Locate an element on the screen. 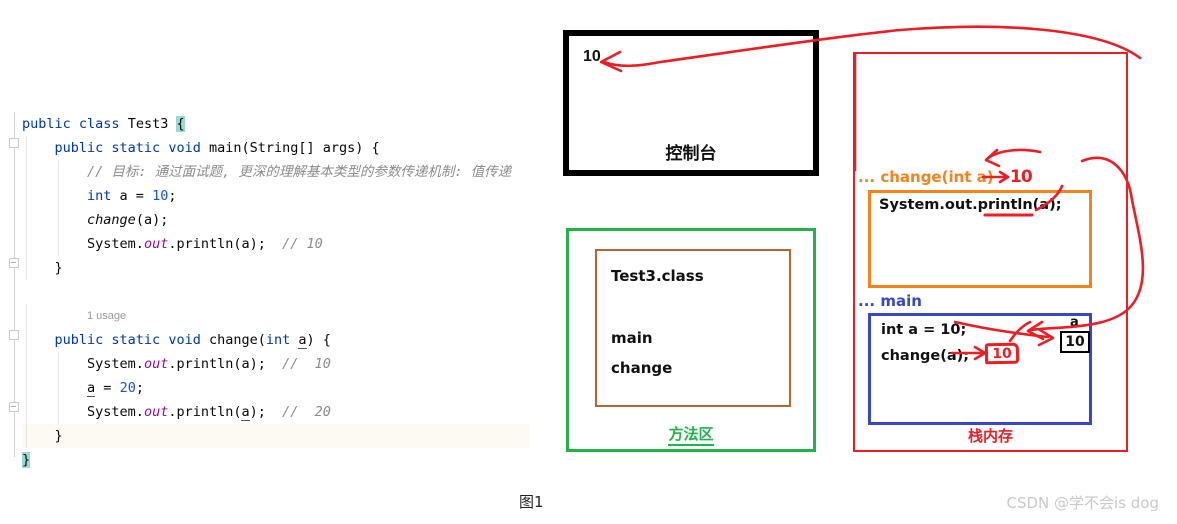  code-line: System.out.println(a); // 20 is located at coordinates (279, 412).